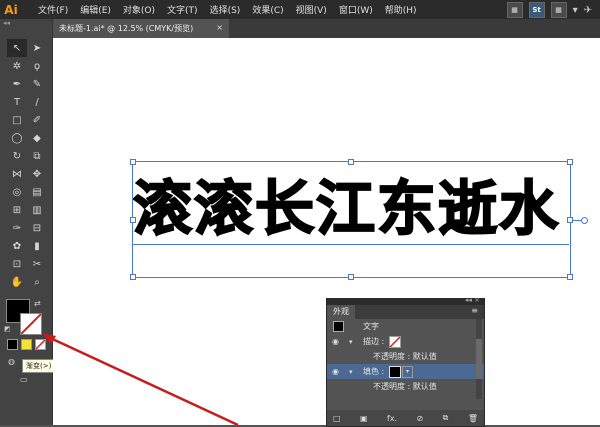 Image resolution: width=600 pixels, height=427 pixels. Describe the element at coordinates (133, 277) in the screenshot. I see `resize-handle-bl` at that location.